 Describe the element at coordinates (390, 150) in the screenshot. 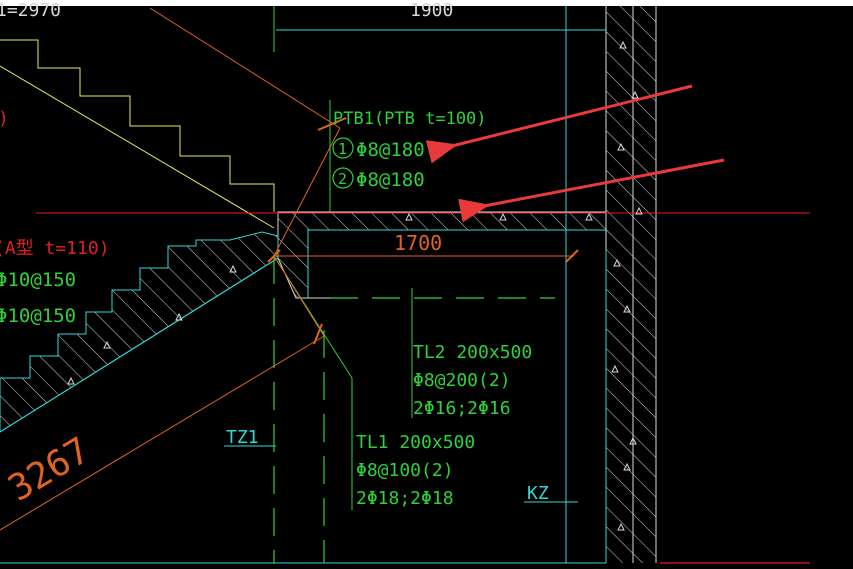

I see `slab-rebar-1: Φ8@180` at that location.